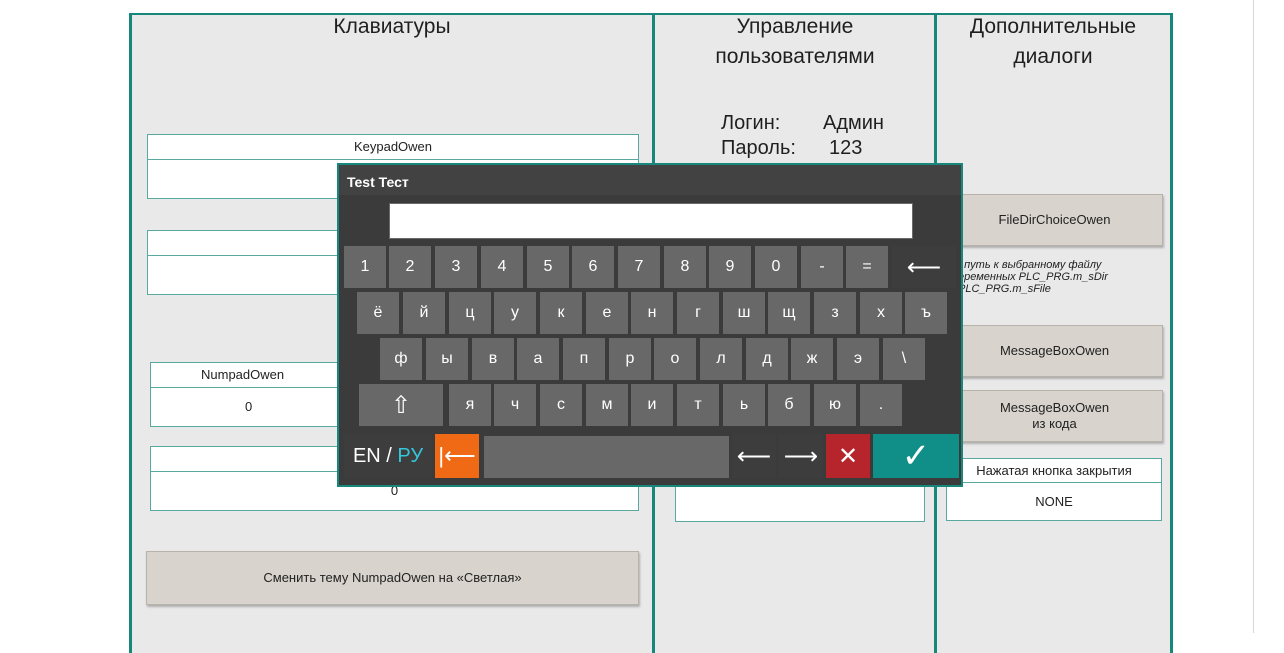 The height and width of the screenshot is (653, 1284). I want to click on keyboards-title: Клавиатуры, so click(392, 26).